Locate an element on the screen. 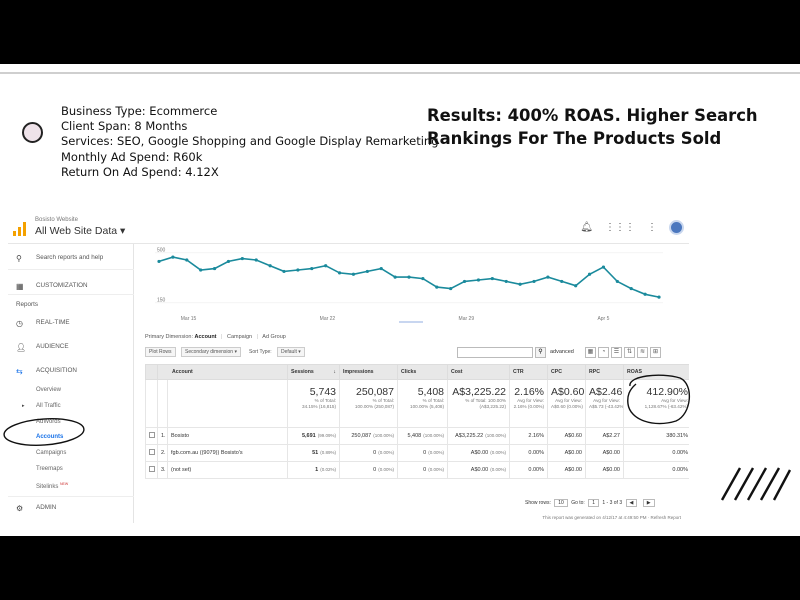  apps-icon: ⋮⋮⋮ is located at coordinates (620, 228).